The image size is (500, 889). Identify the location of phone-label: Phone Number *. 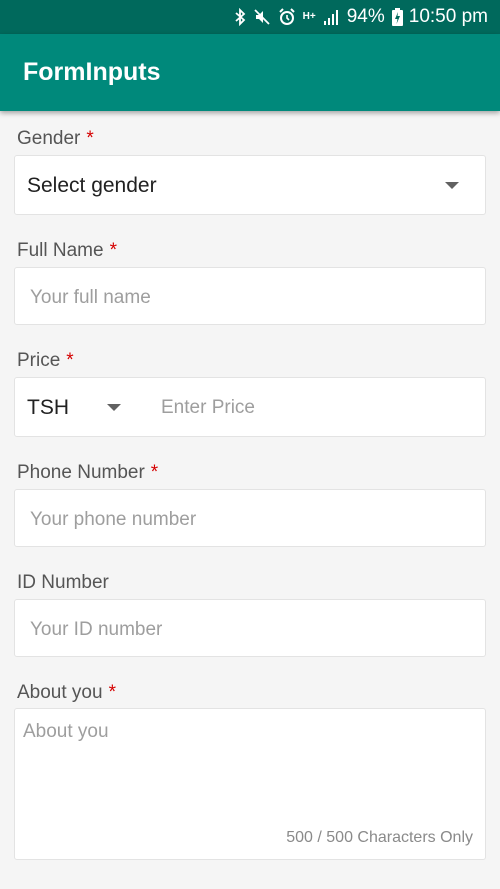
(87, 473).